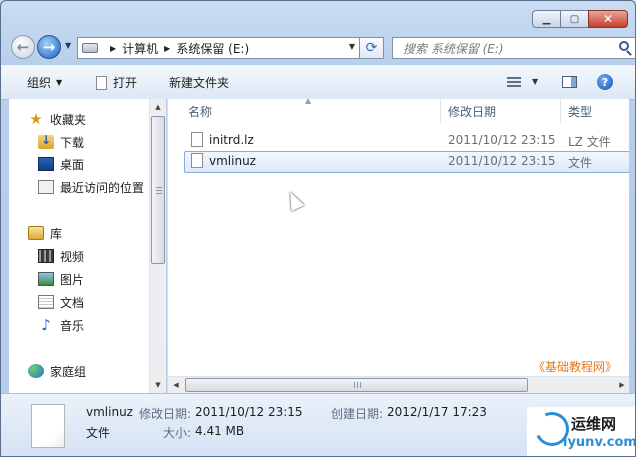 This screenshot has width=636, height=457. I want to click on open-button: 打开, so click(116, 82).